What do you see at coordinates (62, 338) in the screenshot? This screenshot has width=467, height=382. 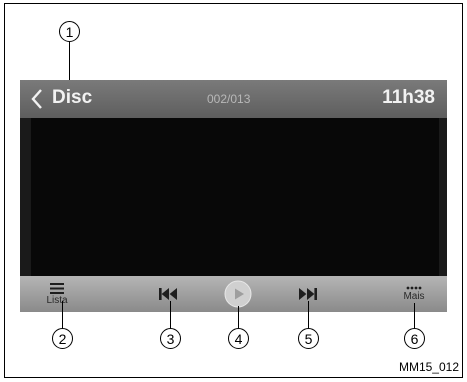 I see `callout-2: 2` at bounding box center [62, 338].